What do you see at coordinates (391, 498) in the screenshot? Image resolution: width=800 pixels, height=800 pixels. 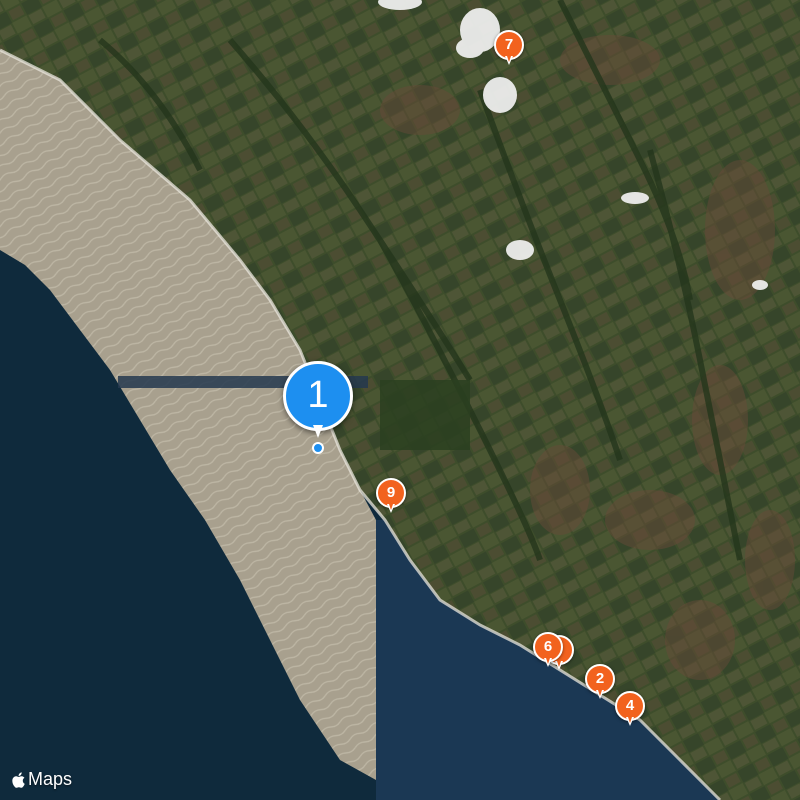 I see `marker-9: 9` at bounding box center [391, 498].